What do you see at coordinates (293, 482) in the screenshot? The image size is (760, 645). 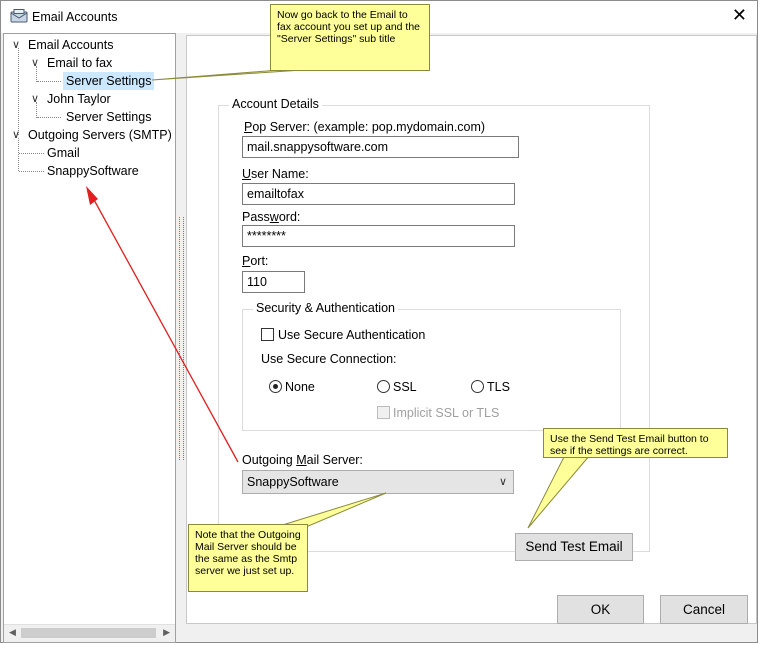 I see `outgoing-mail-server-value: SnappySoftware` at bounding box center [293, 482].